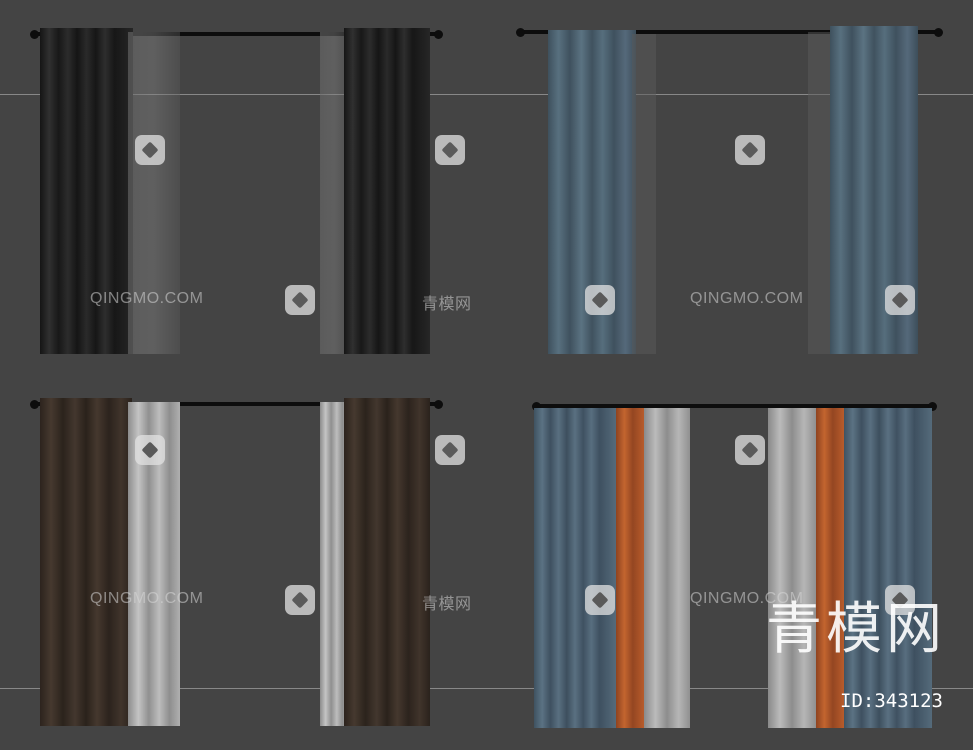  What do you see at coordinates (891, 701) in the screenshot?
I see `asset-id-label: ID:343123` at bounding box center [891, 701].